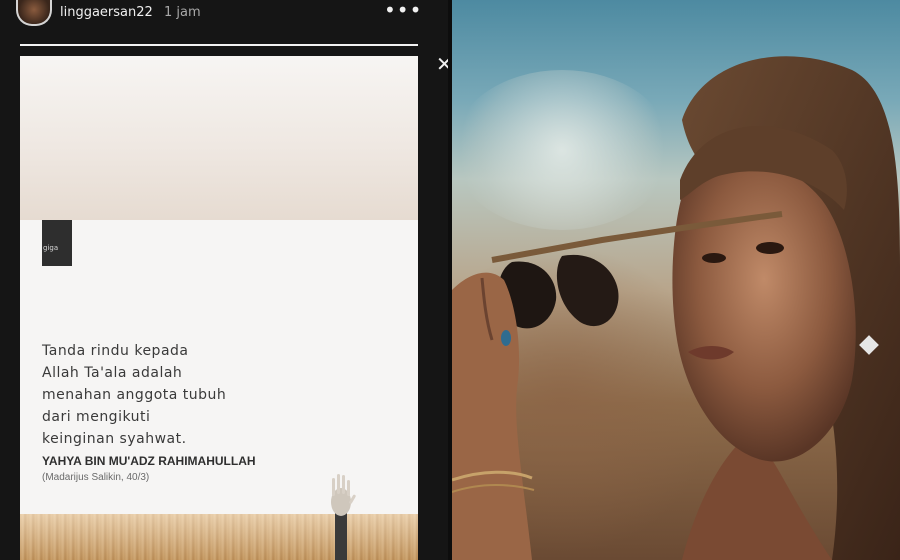 The image size is (900, 560). What do you see at coordinates (114, 439) in the screenshot?
I see `quote-line: keinginan syahwat.` at bounding box center [114, 439].